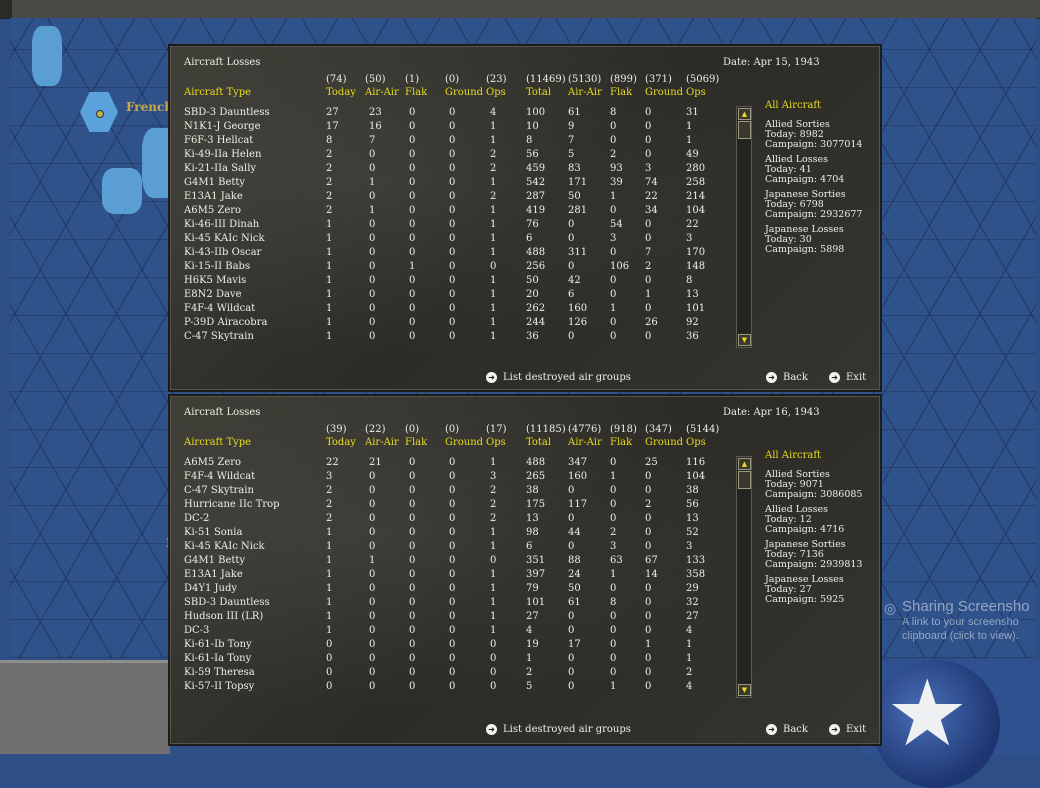 The image size is (1040, 788). What do you see at coordinates (532, 294) in the screenshot?
I see `total-cell: 20` at bounding box center [532, 294].